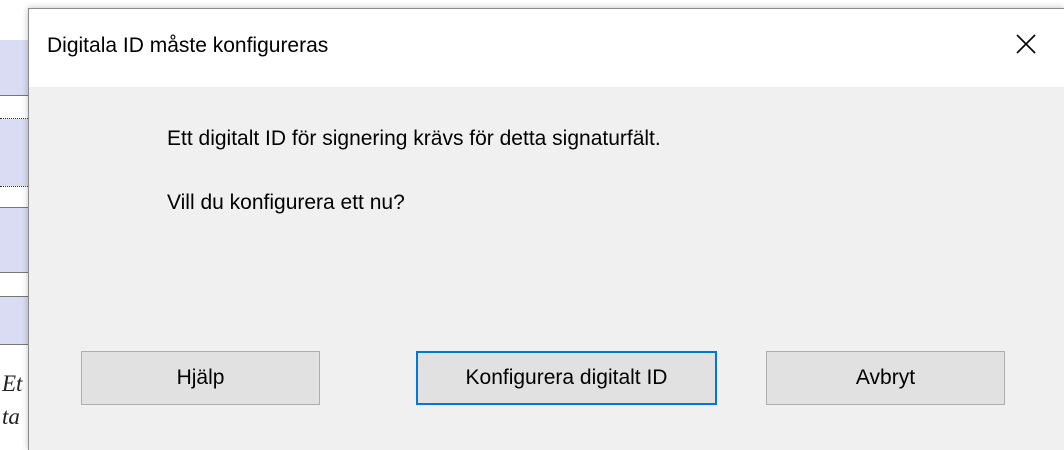 This screenshot has height=450, width=1064. Describe the element at coordinates (286, 202) in the screenshot. I see `dialog-question: Vill du konfigurera ett nu?` at that location.